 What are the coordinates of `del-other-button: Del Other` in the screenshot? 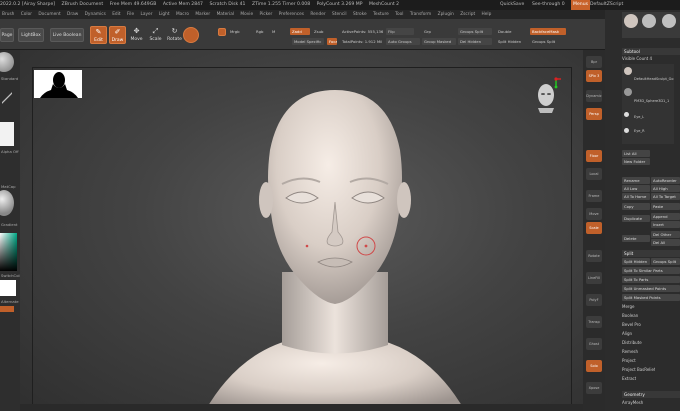 It's located at (665, 234).